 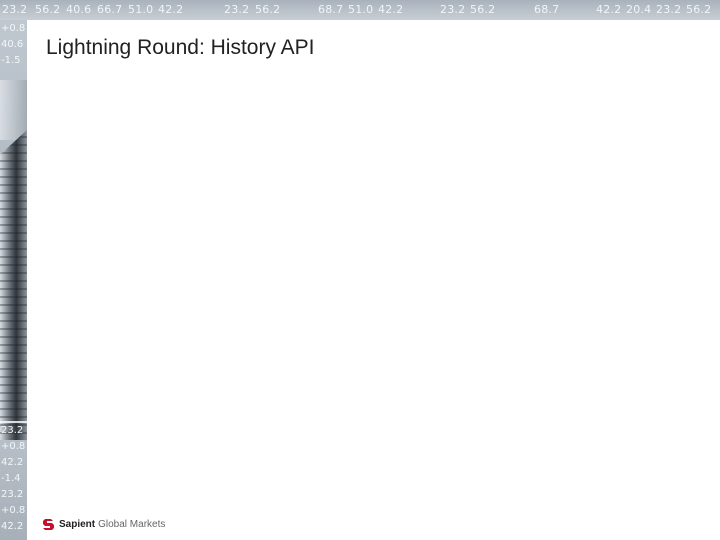 I want to click on strip-value: 40.6, so click(x=12, y=44).